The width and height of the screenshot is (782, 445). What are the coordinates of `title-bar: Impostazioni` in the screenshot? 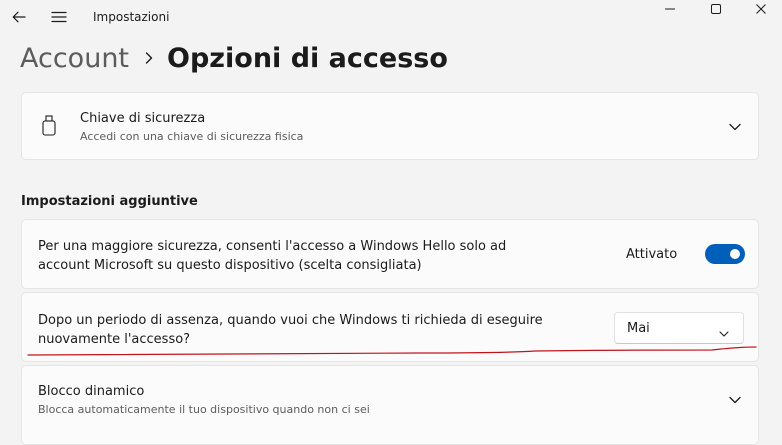 It's located at (391, 18).